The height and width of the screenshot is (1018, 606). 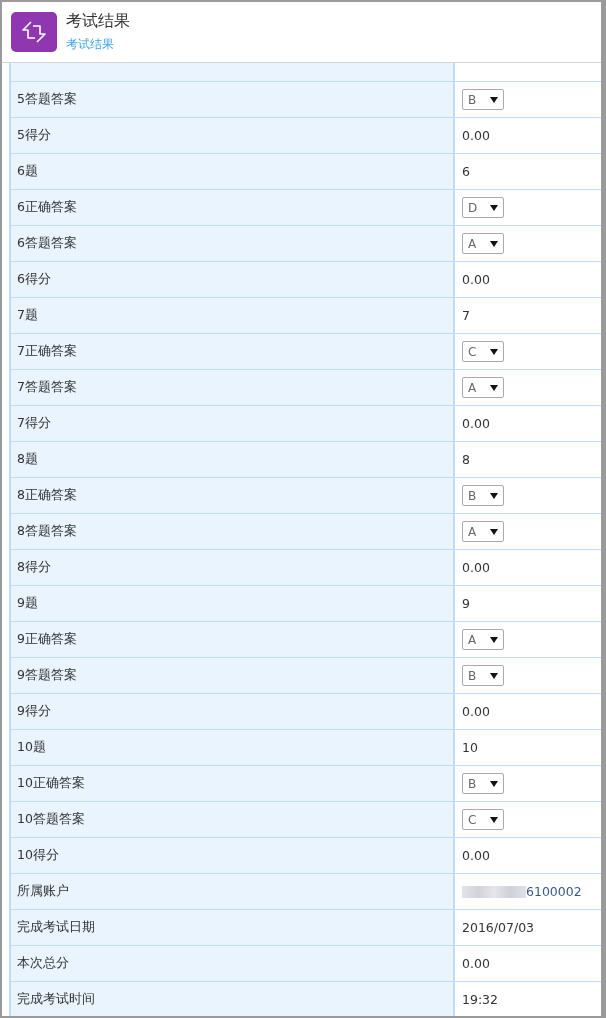 What do you see at coordinates (466, 315) in the screenshot?
I see `value-text: 7` at bounding box center [466, 315].